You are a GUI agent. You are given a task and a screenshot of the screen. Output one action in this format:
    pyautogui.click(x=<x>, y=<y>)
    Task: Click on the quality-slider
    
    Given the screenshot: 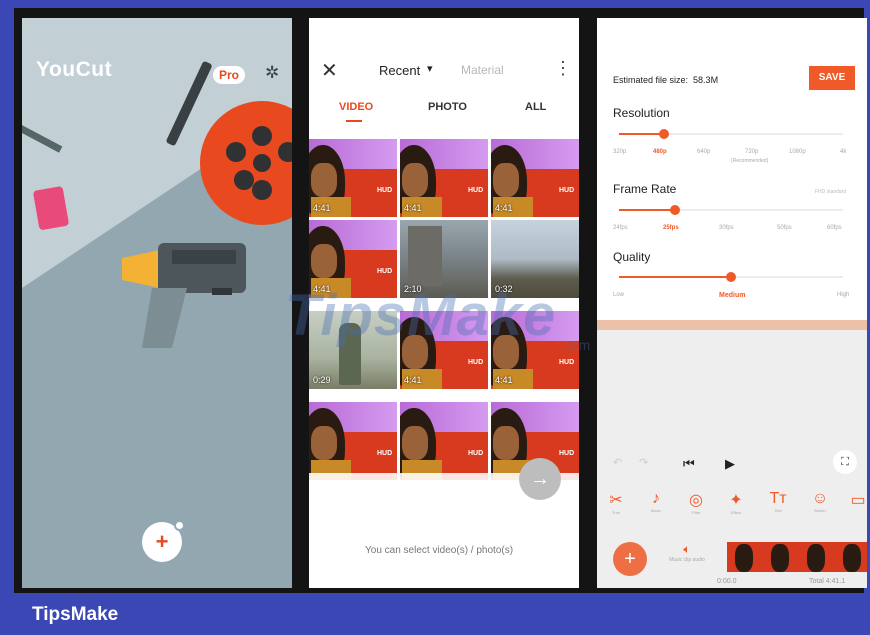 What is the action you would take?
    pyautogui.click(x=731, y=277)
    